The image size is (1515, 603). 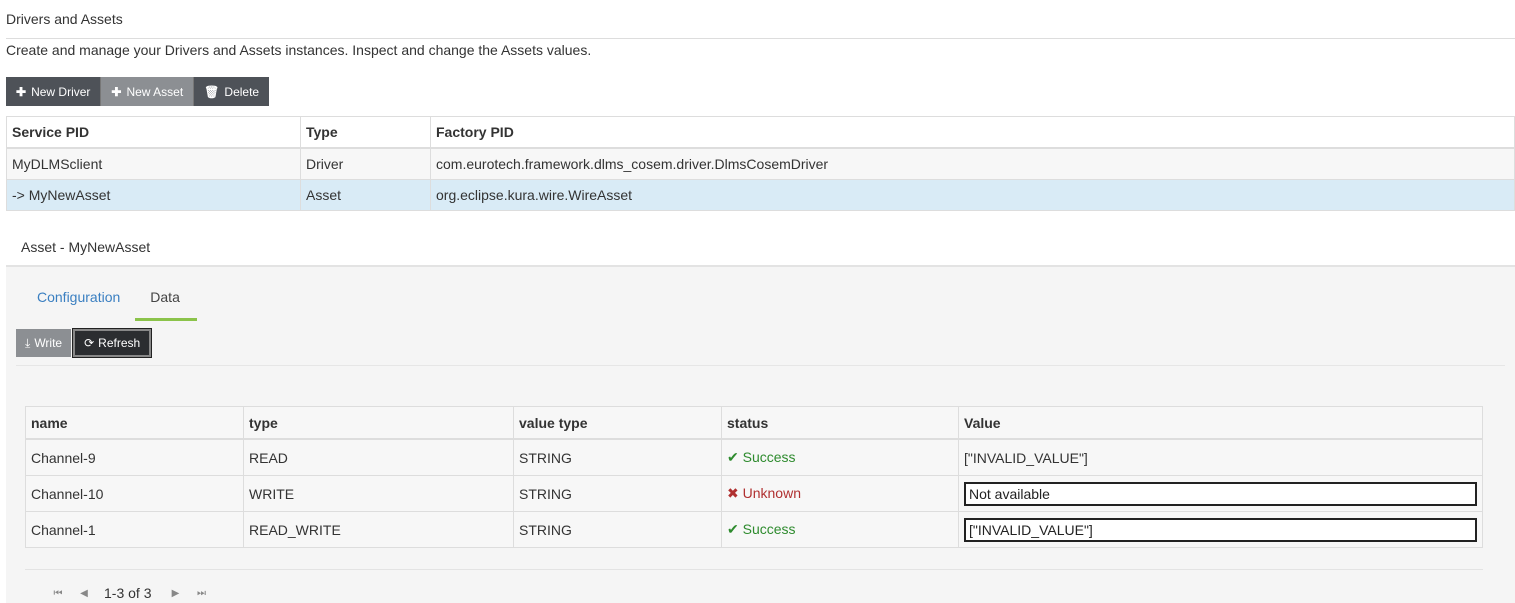 What do you see at coordinates (378, 493) in the screenshot?
I see `channel-type-cell: WRITE` at bounding box center [378, 493].